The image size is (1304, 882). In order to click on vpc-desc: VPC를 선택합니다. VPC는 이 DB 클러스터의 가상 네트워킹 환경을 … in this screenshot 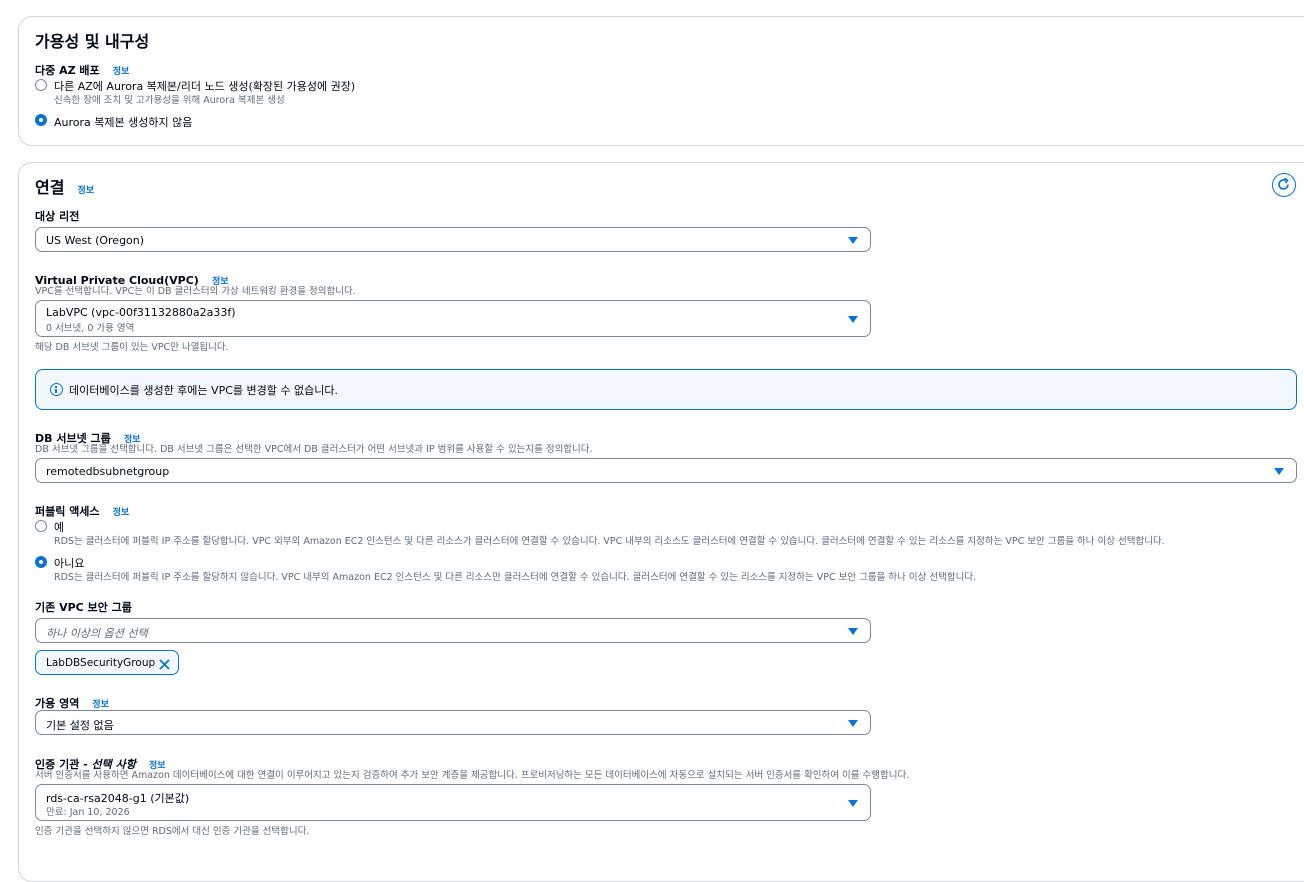, I will do `click(195, 291)`.